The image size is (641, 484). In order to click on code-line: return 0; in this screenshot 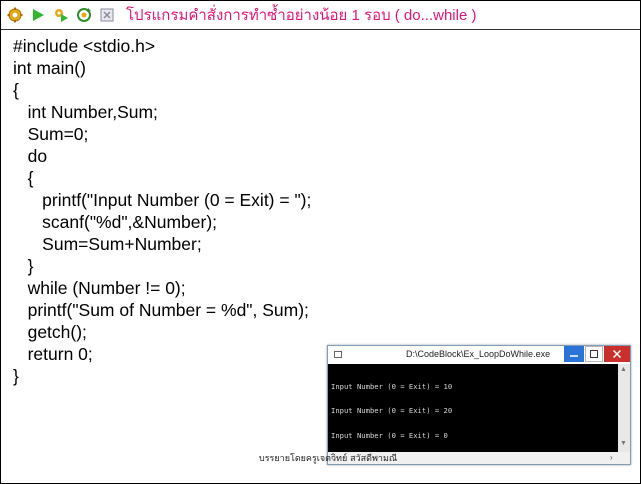, I will do `click(53, 354)`.